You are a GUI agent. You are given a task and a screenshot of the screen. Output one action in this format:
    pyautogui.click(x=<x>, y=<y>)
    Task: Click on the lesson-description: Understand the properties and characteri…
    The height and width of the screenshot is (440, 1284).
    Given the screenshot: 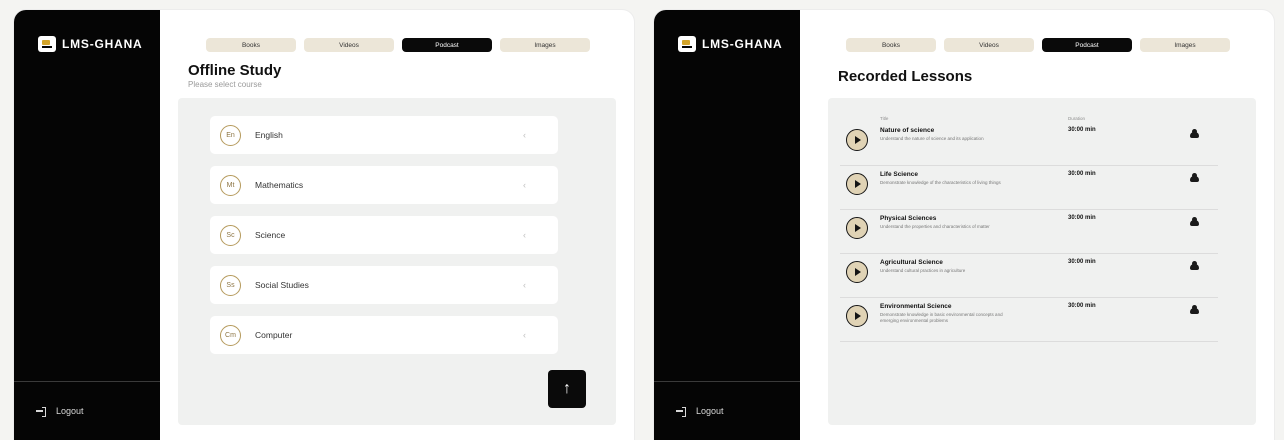 What is the action you would take?
    pyautogui.click(x=935, y=226)
    